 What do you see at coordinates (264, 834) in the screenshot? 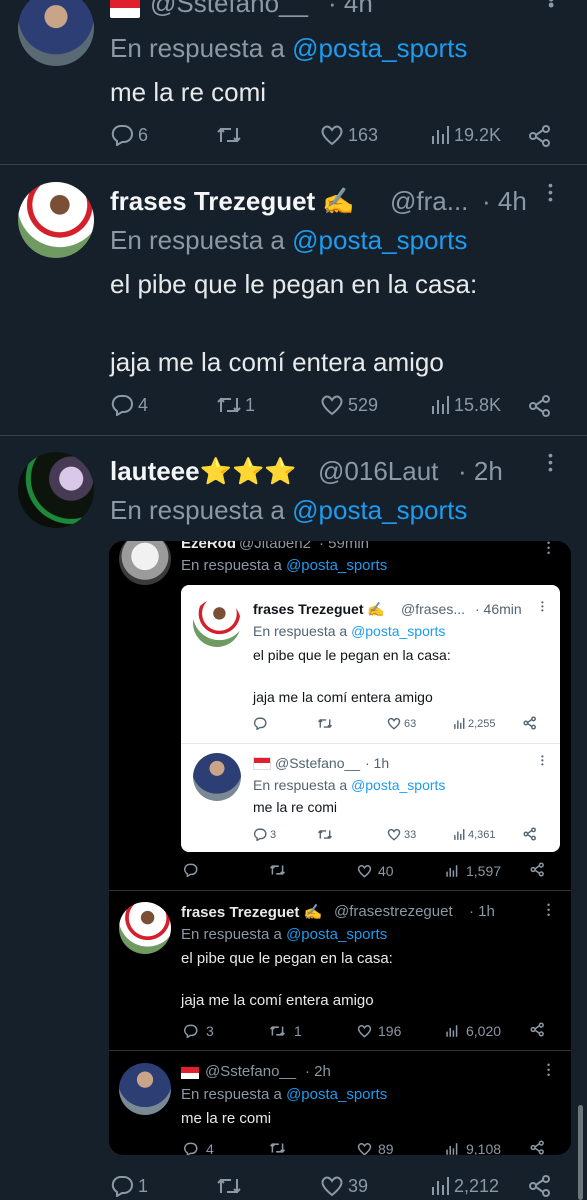
I see `reply-button: 3` at bounding box center [264, 834].